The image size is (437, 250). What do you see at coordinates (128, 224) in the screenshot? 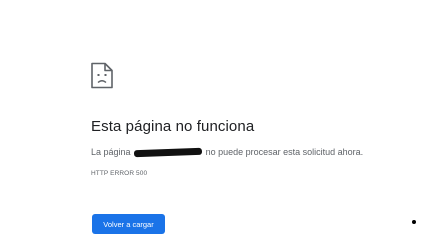
I see `reload-button: Volver a cargar` at bounding box center [128, 224].